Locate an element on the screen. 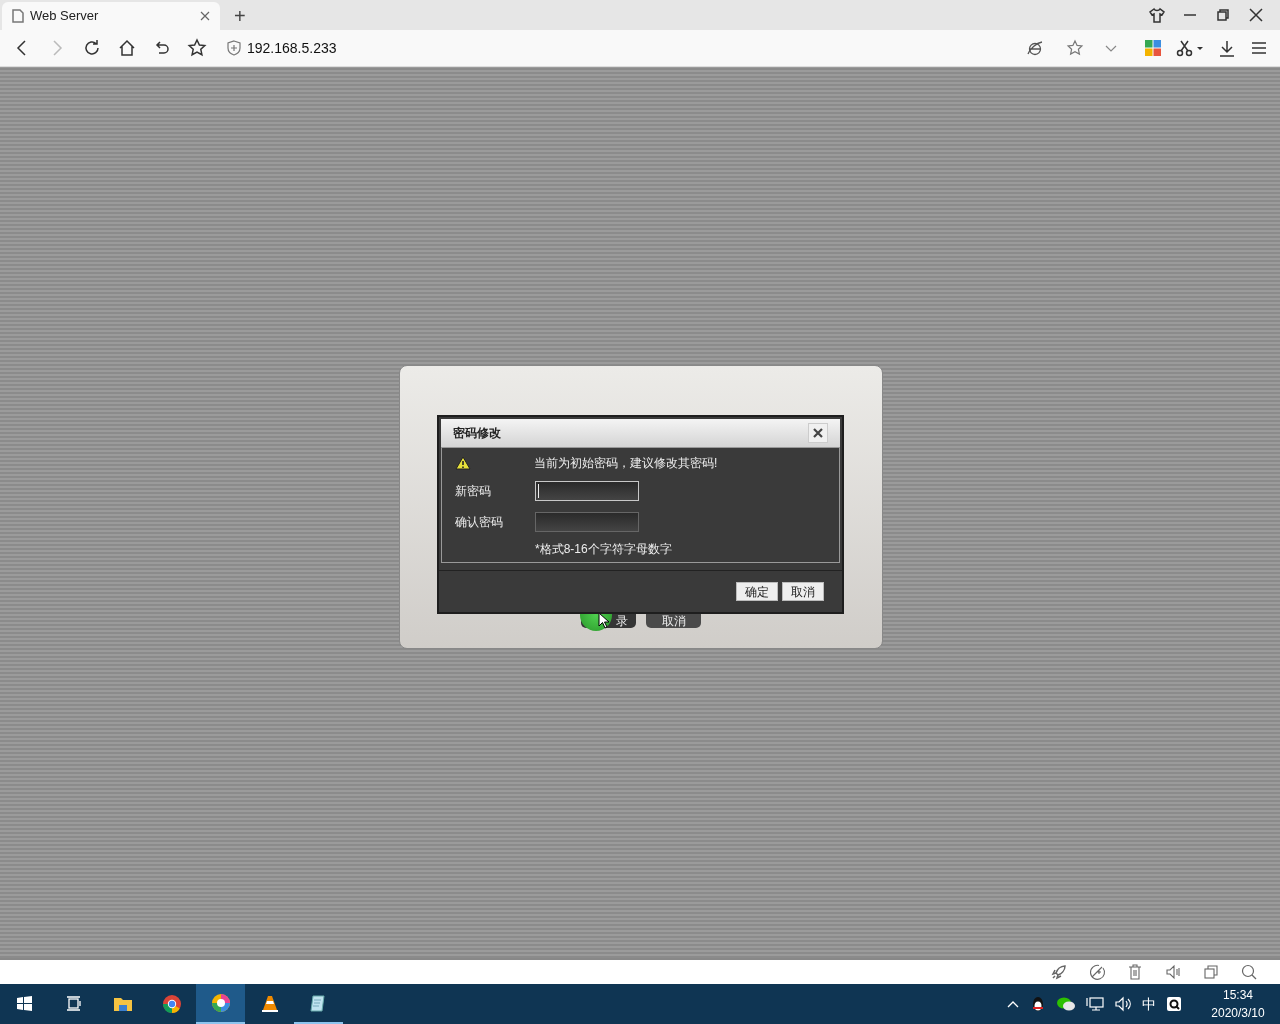 Image resolution: width=1280 pixels, height=1024 pixels. home-icon is located at coordinates (127, 48).